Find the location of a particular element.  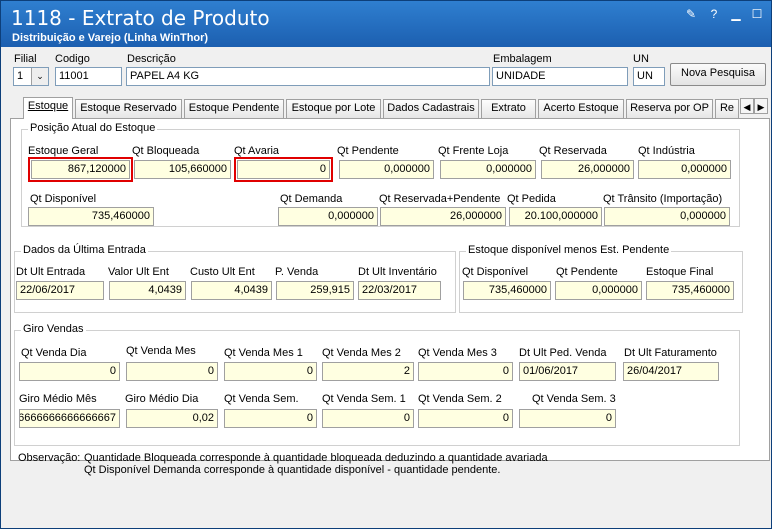

qt-venda-sem1-label: Qt Venda Sem. 1 is located at coordinates (364, 399).